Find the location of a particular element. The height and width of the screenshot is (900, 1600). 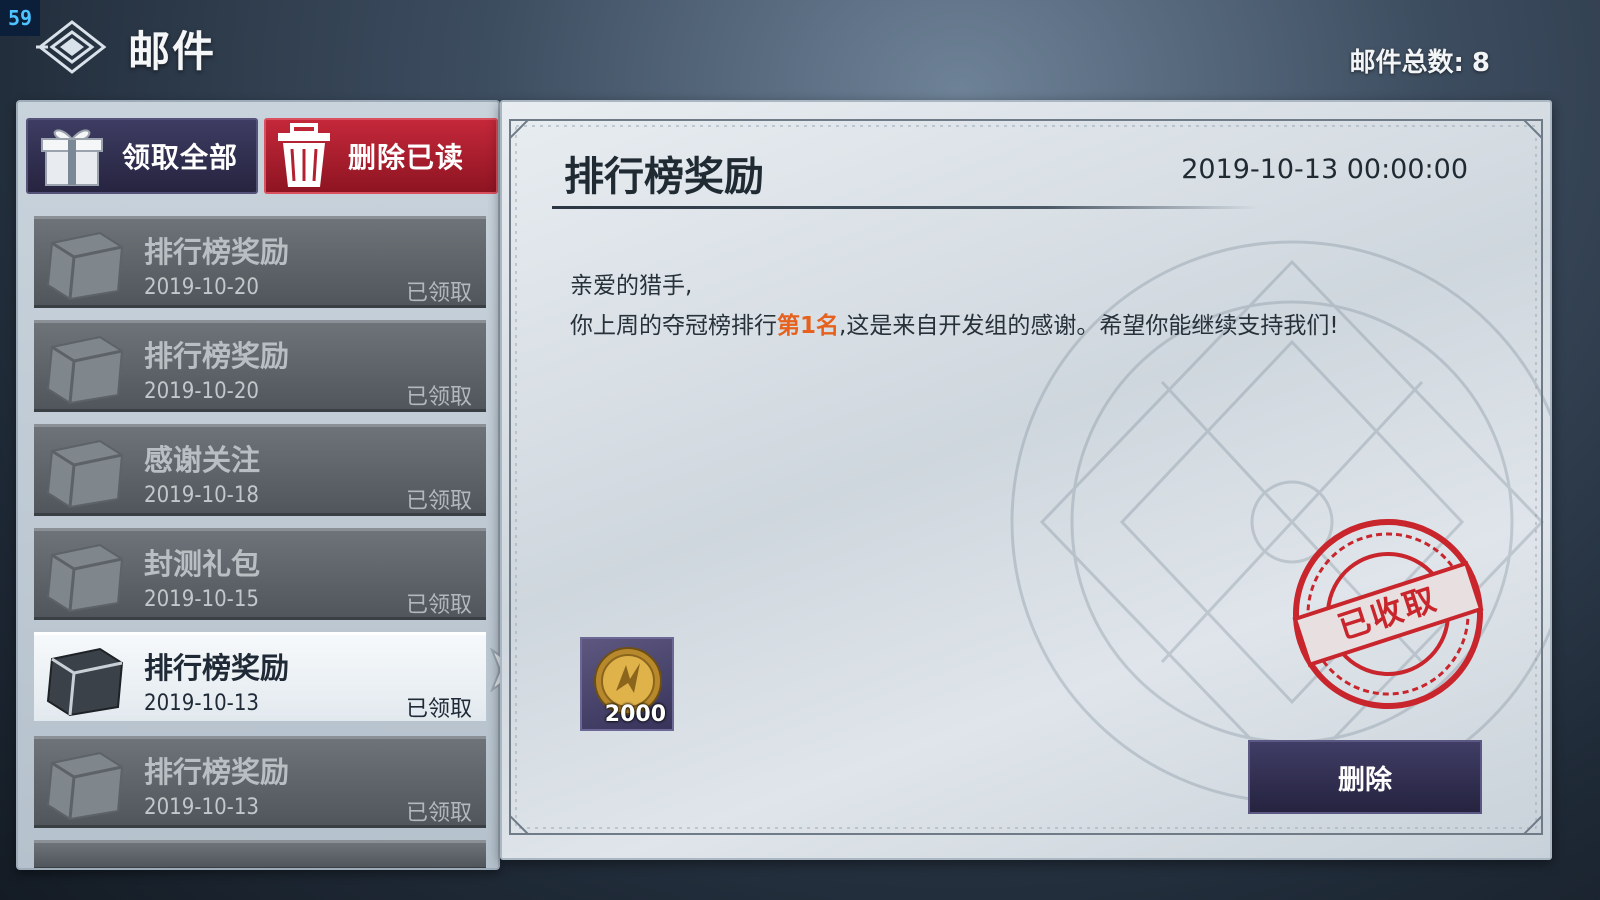

delete-button: 删除 is located at coordinates (1365, 777).